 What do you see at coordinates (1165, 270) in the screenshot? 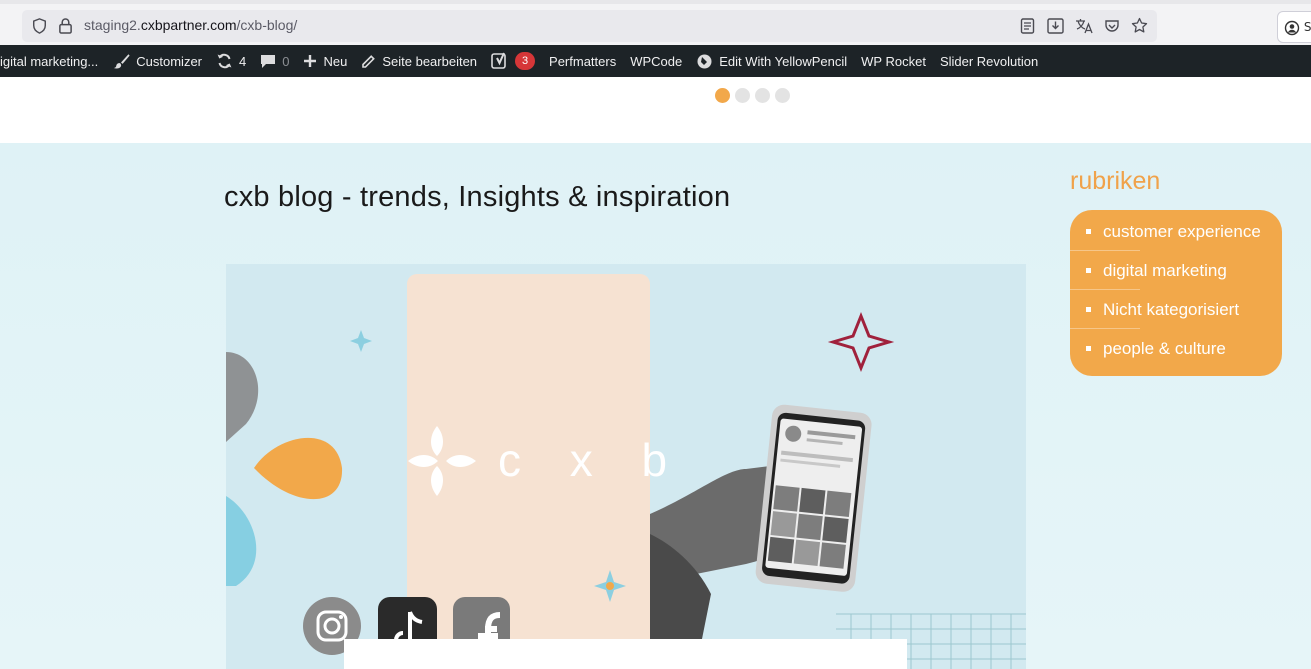
I see `category-label: digital marketing` at bounding box center [1165, 270].